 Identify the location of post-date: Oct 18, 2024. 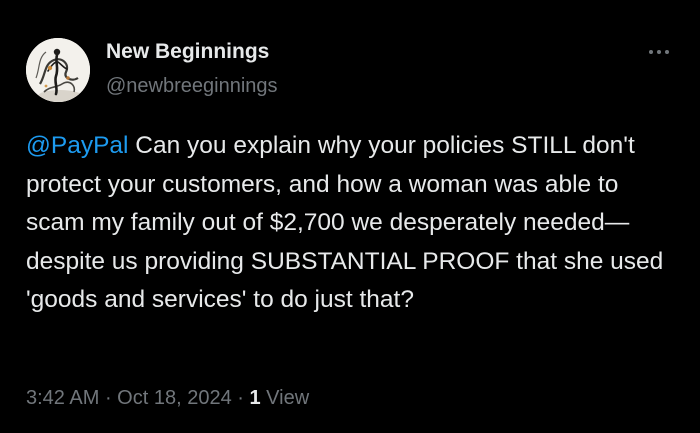
(174, 398).